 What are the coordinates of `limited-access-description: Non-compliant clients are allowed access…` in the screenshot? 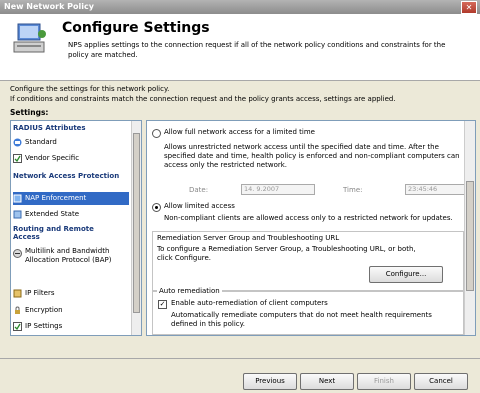 It's located at (308, 218).